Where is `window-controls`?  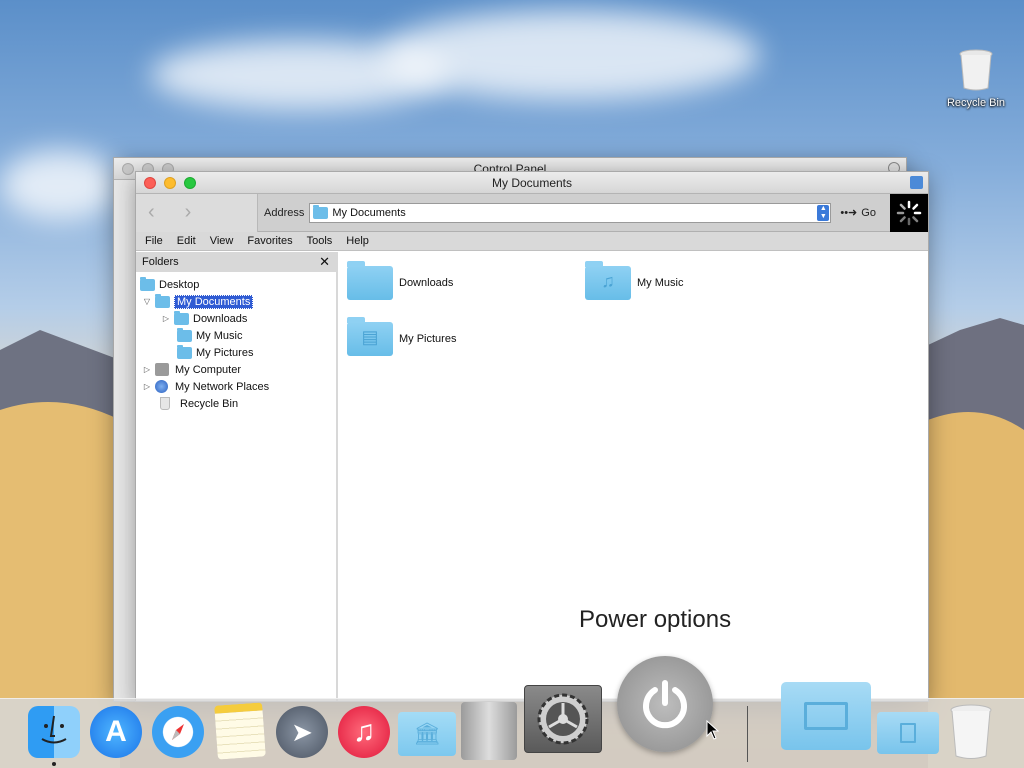
window-controls is located at coordinates (170, 183).